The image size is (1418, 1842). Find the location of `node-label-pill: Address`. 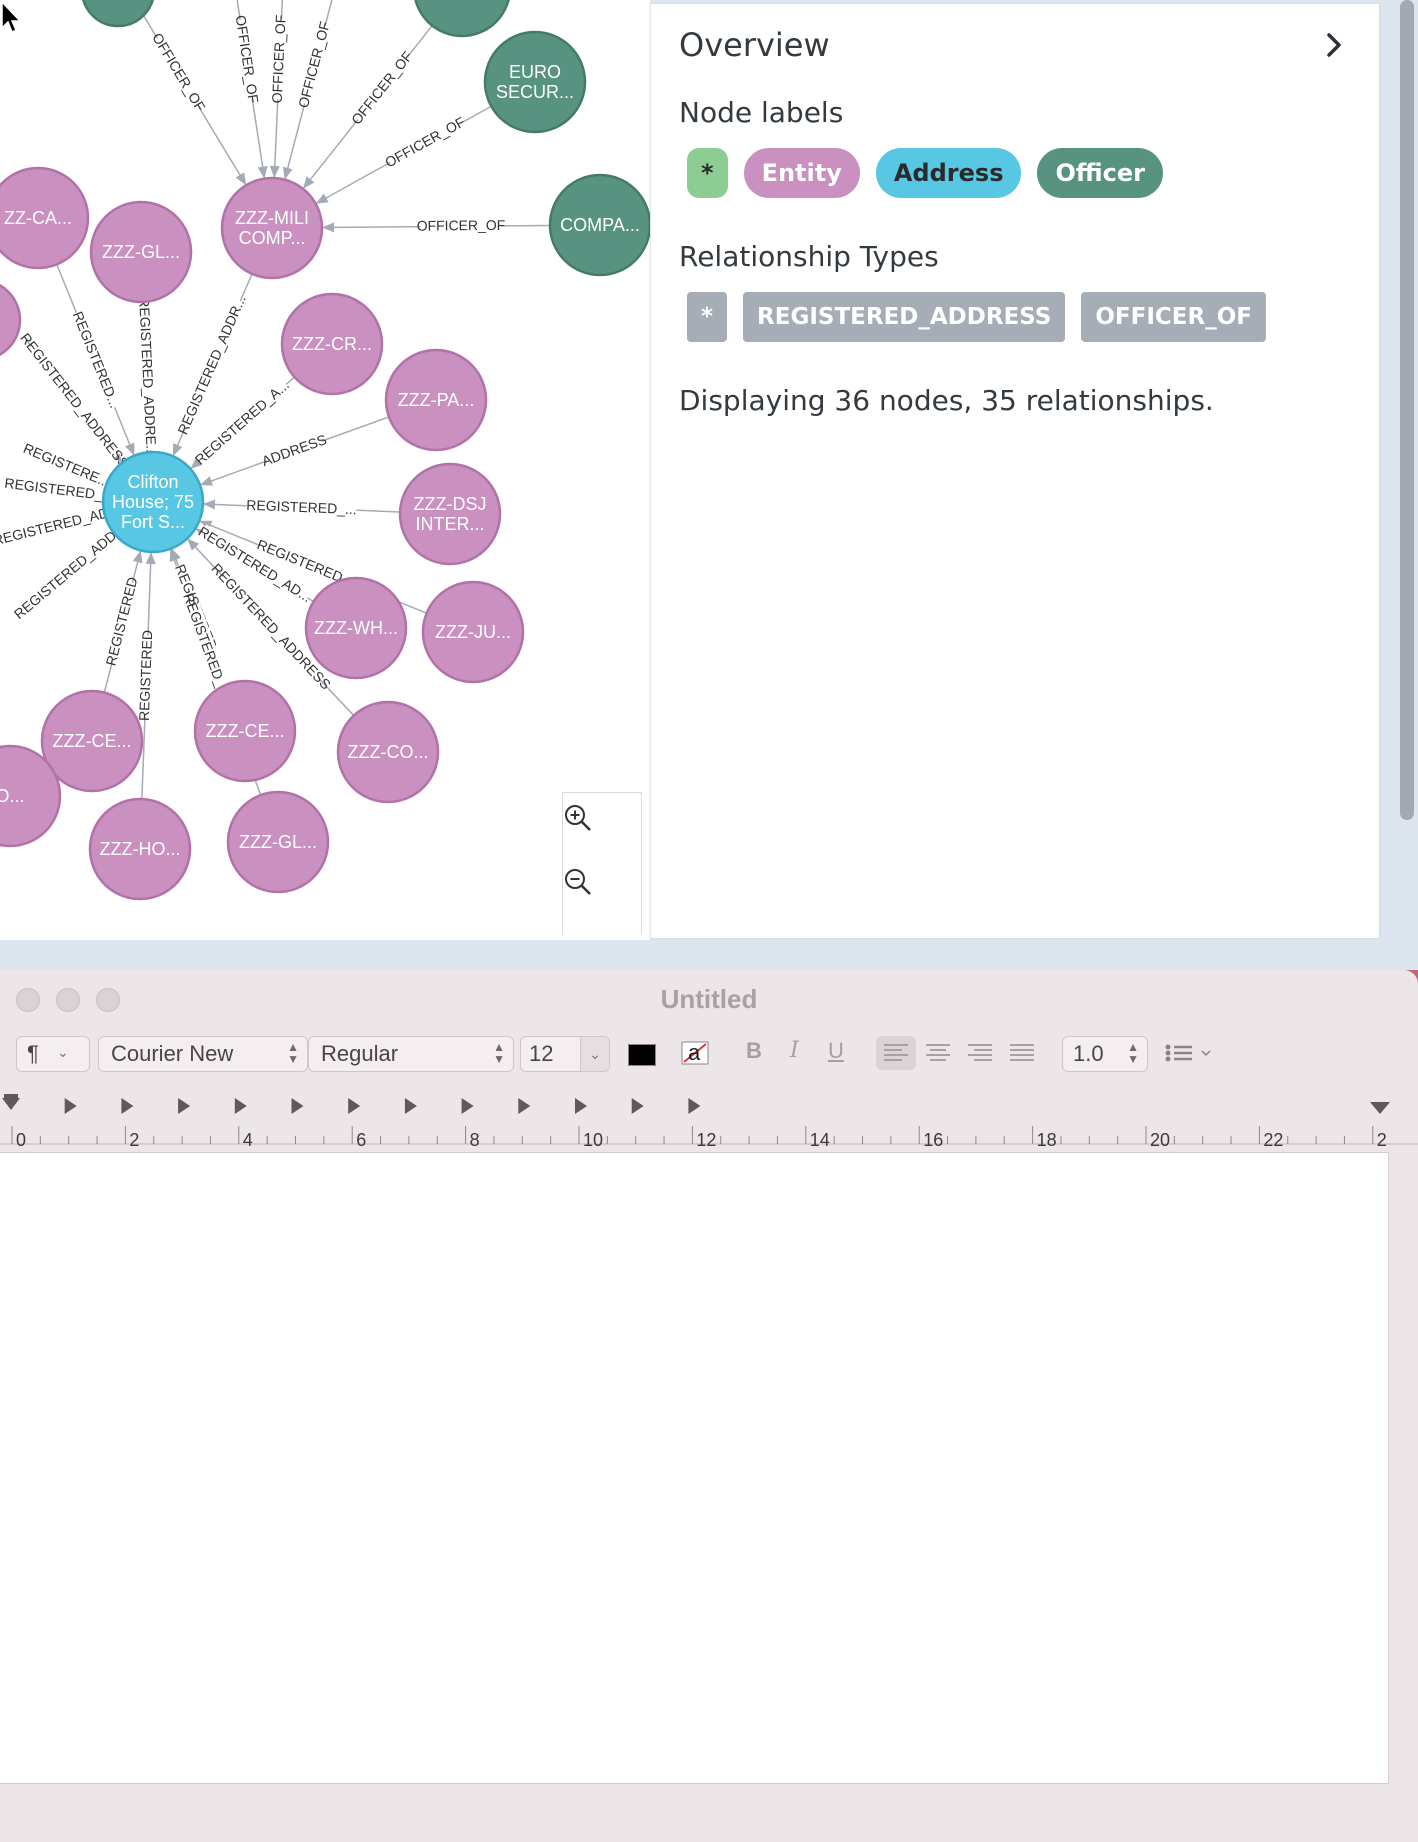

node-label-pill: Address is located at coordinates (948, 173).